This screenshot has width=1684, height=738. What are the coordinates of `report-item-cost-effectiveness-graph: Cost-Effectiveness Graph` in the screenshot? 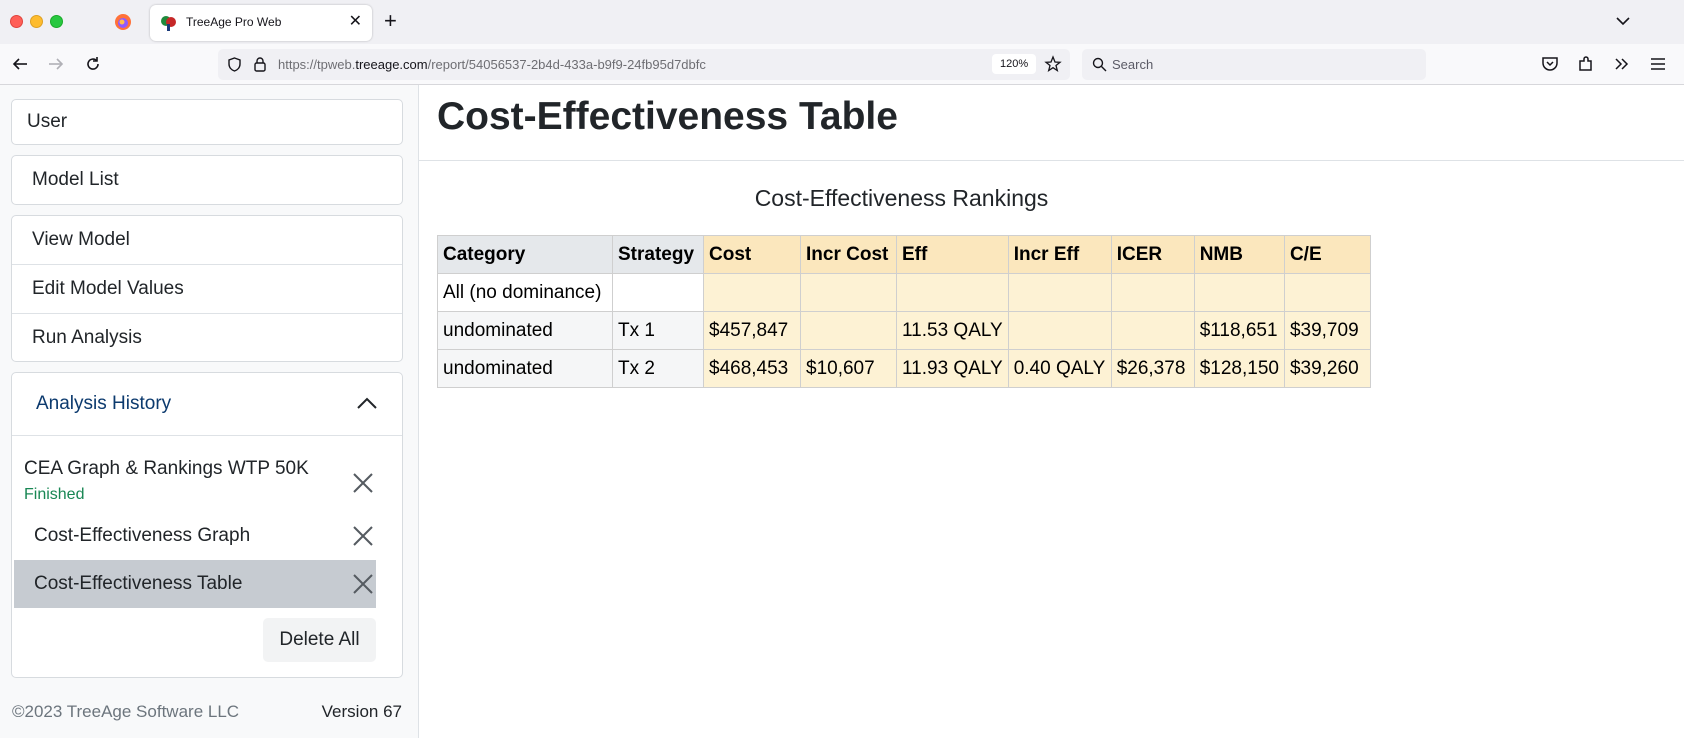 It's located at (195, 536).